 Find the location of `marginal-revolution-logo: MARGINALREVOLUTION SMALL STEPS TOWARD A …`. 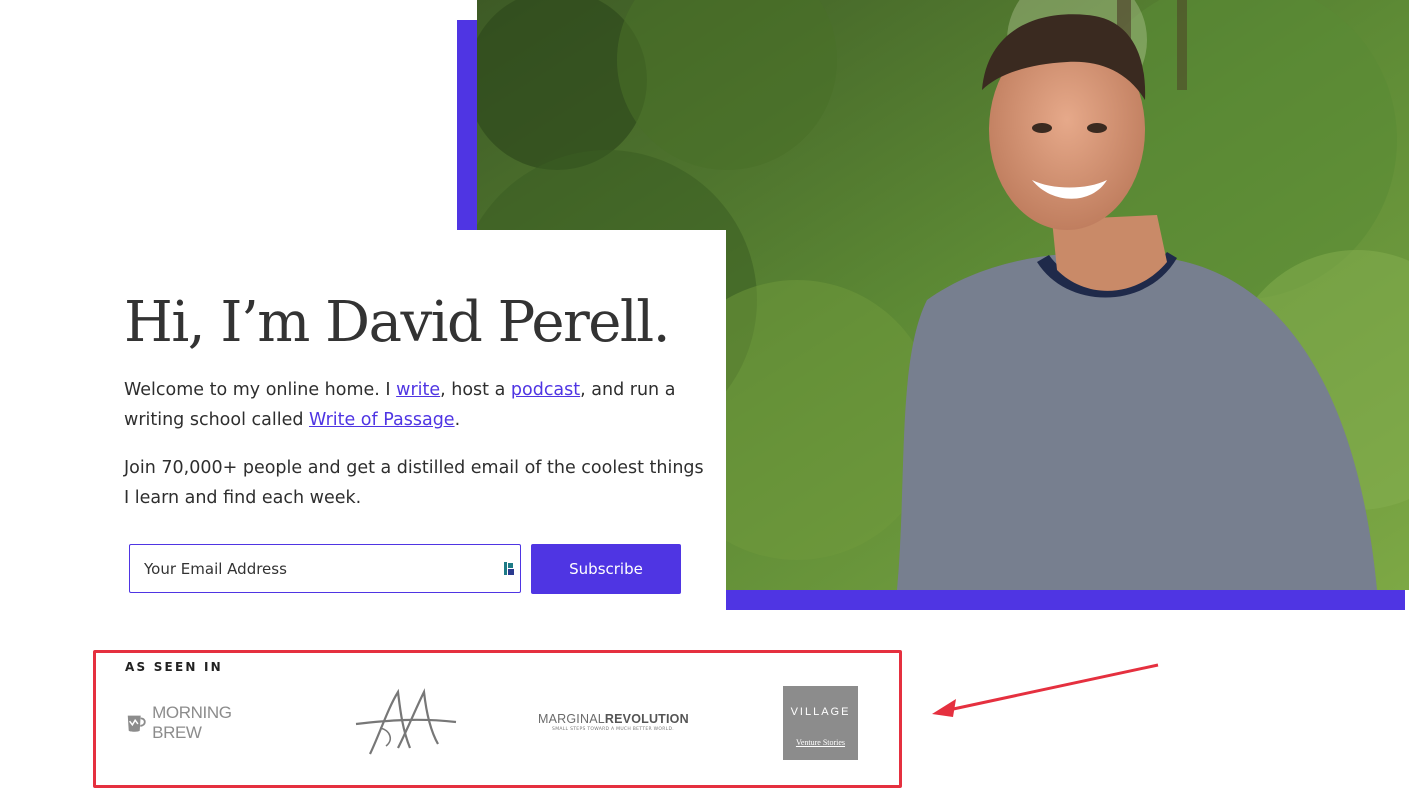

marginal-revolution-logo: MARGINALREVOLUTION SMALL STEPS TOWARD A … is located at coordinates (613, 724).